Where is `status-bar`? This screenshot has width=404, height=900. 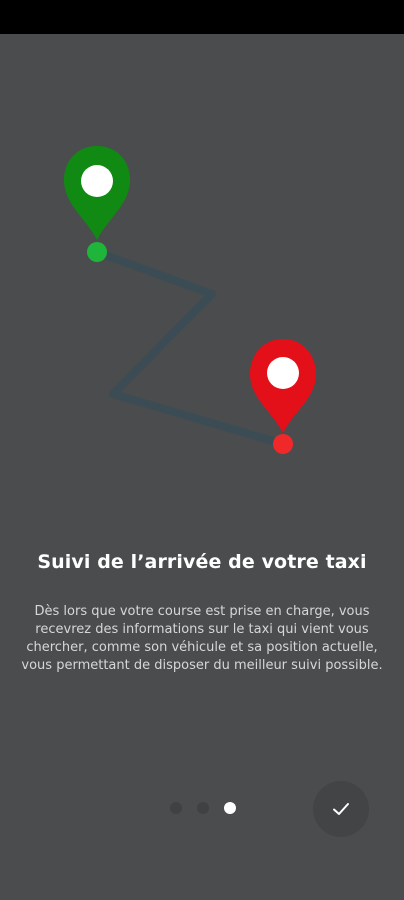
status-bar is located at coordinates (202, 17).